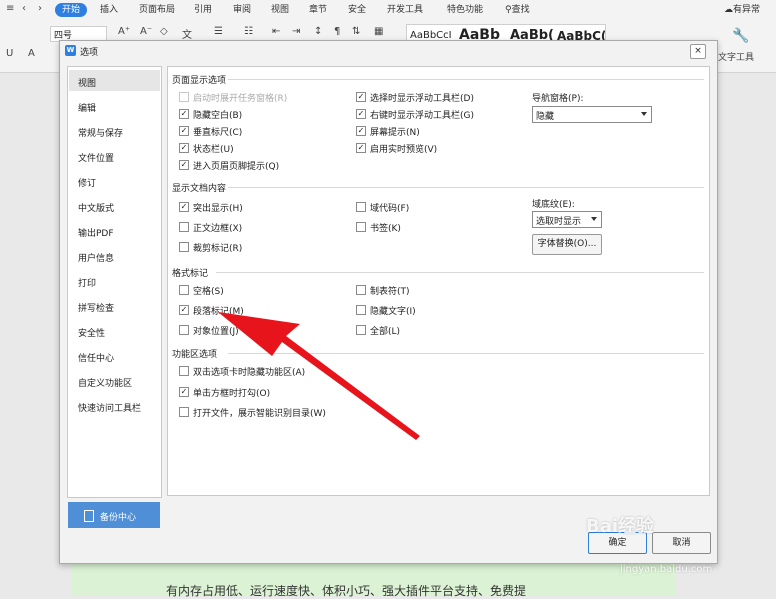  What do you see at coordinates (666, 569) in the screenshot?
I see `baidu-watermark-url: jingyan.baidu.com` at bounding box center [666, 569].